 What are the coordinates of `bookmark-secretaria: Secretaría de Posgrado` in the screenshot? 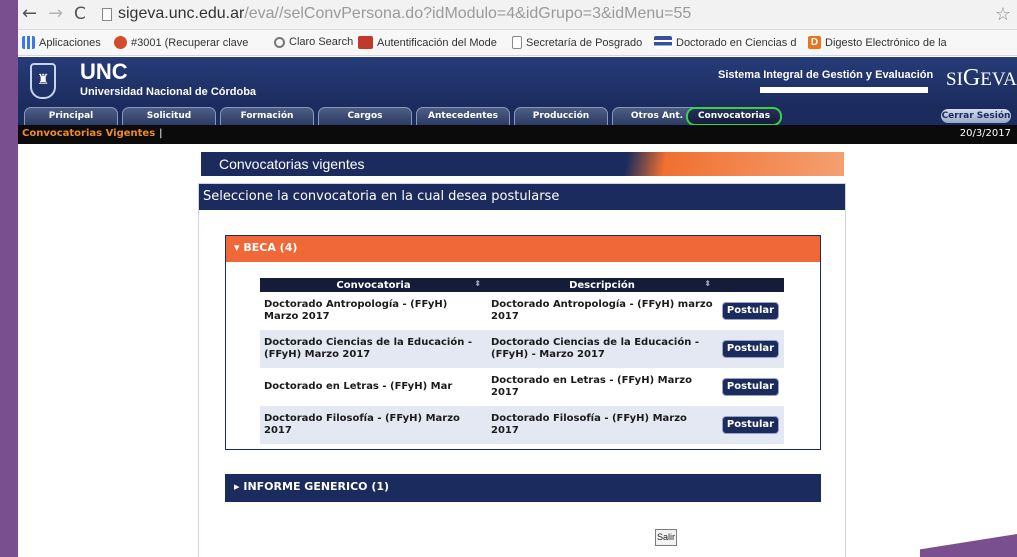 It's located at (577, 42).